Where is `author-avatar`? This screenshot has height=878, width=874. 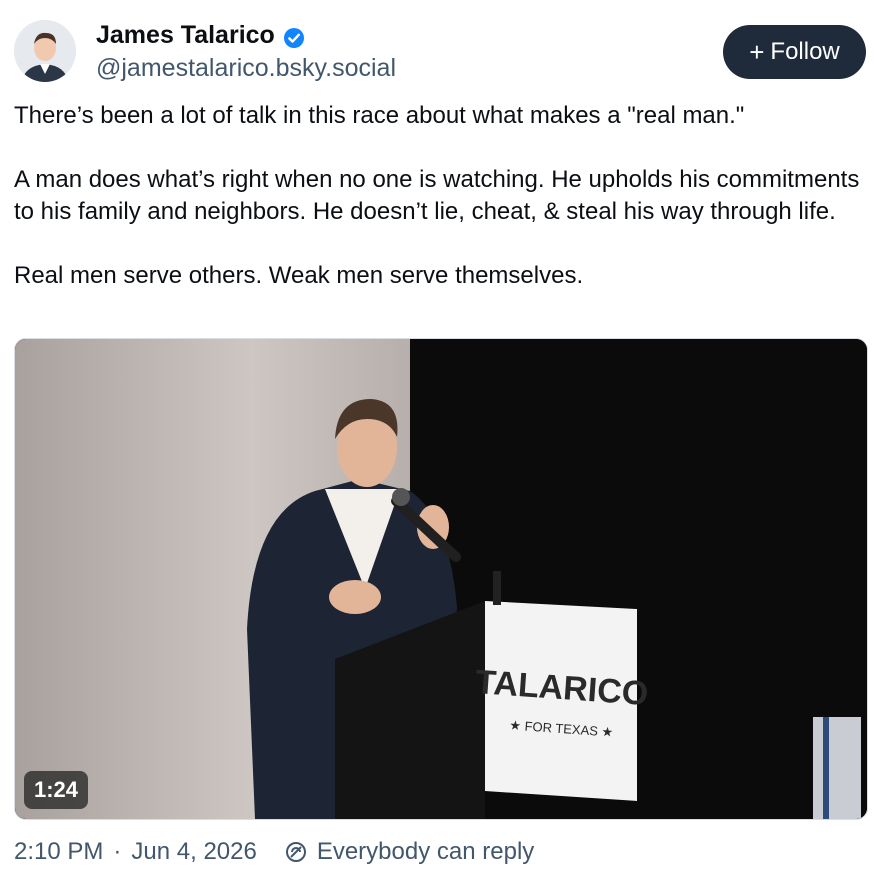 author-avatar is located at coordinates (45, 51).